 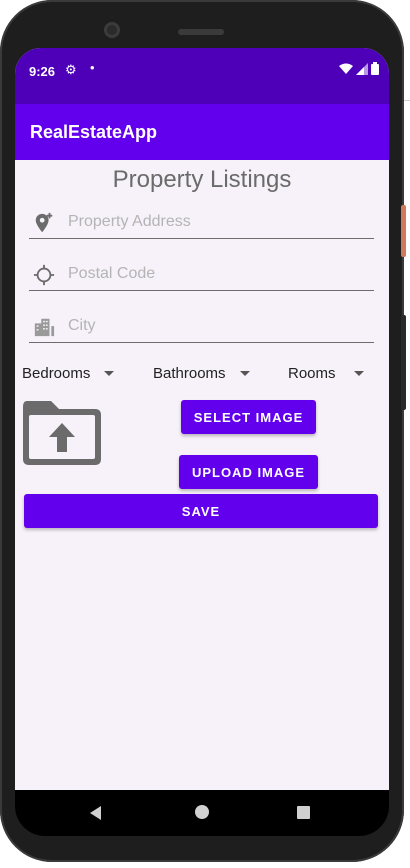 I want to click on volume-button, so click(x=403, y=362).